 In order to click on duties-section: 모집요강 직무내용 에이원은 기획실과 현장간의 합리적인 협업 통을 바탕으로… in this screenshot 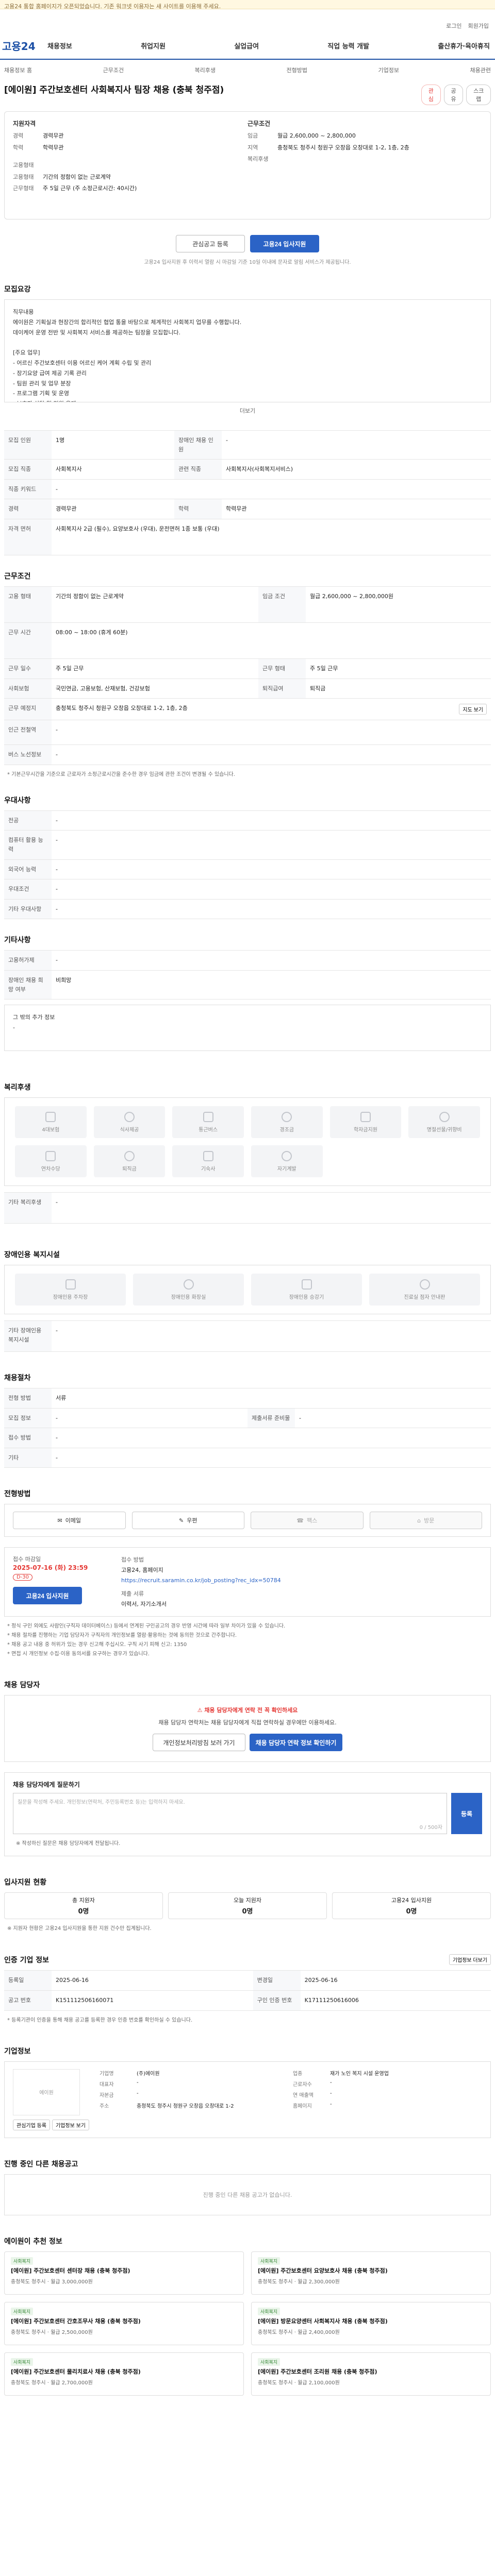, I will do `click(247, 350)`.